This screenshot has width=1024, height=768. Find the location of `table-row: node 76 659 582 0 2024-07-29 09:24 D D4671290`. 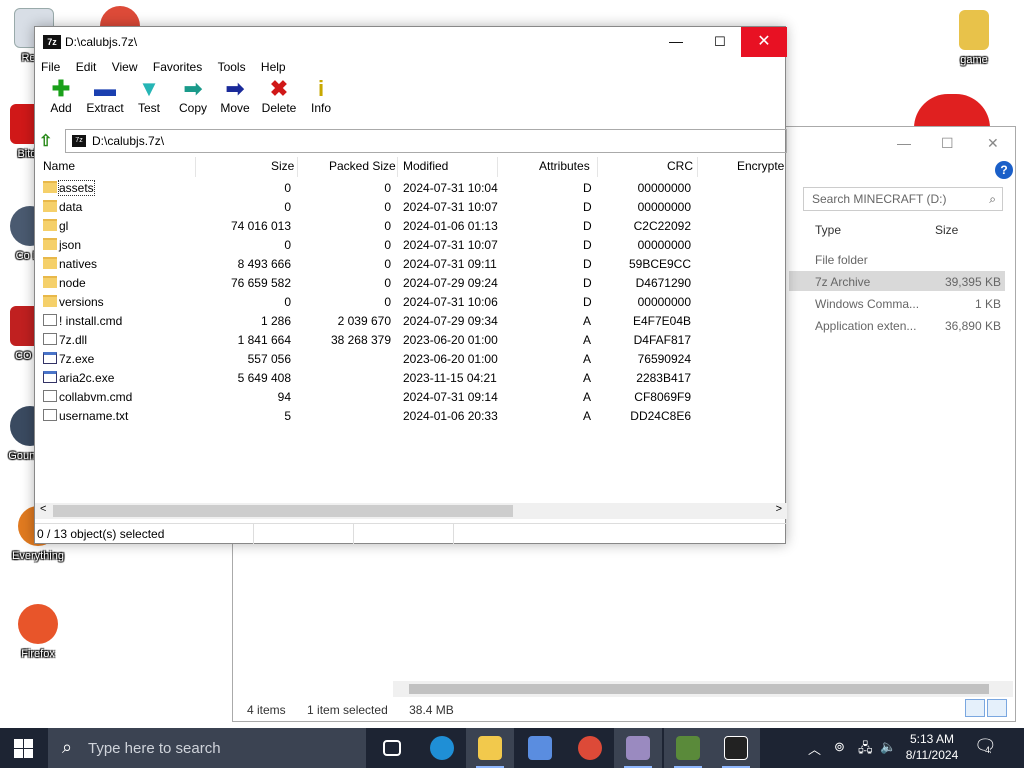

table-row: node 76 659 582 0 2024-07-29 09:24 D D4671290 is located at coordinates (411, 283).